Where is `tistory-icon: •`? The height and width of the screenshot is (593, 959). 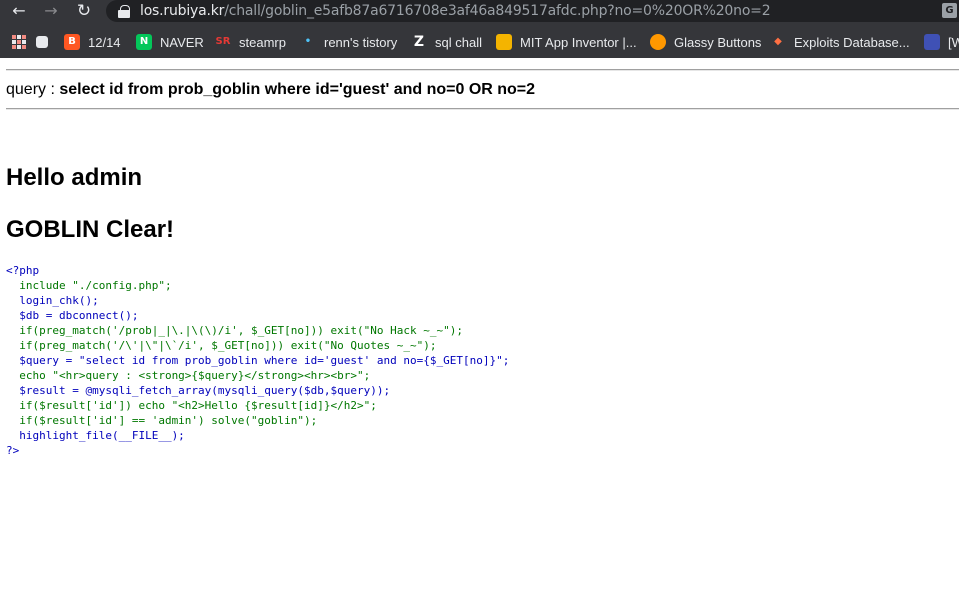 tistory-icon: • is located at coordinates (308, 41).